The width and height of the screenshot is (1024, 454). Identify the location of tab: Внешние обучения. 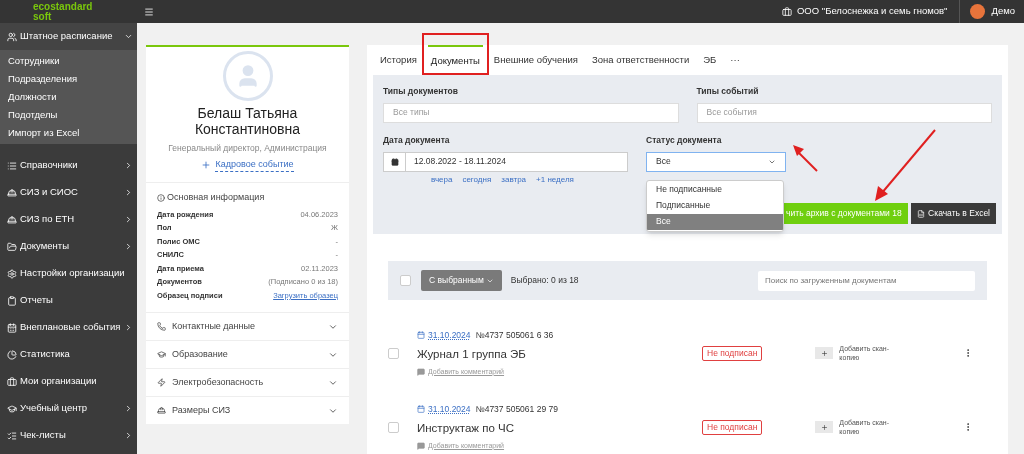
(535, 60).